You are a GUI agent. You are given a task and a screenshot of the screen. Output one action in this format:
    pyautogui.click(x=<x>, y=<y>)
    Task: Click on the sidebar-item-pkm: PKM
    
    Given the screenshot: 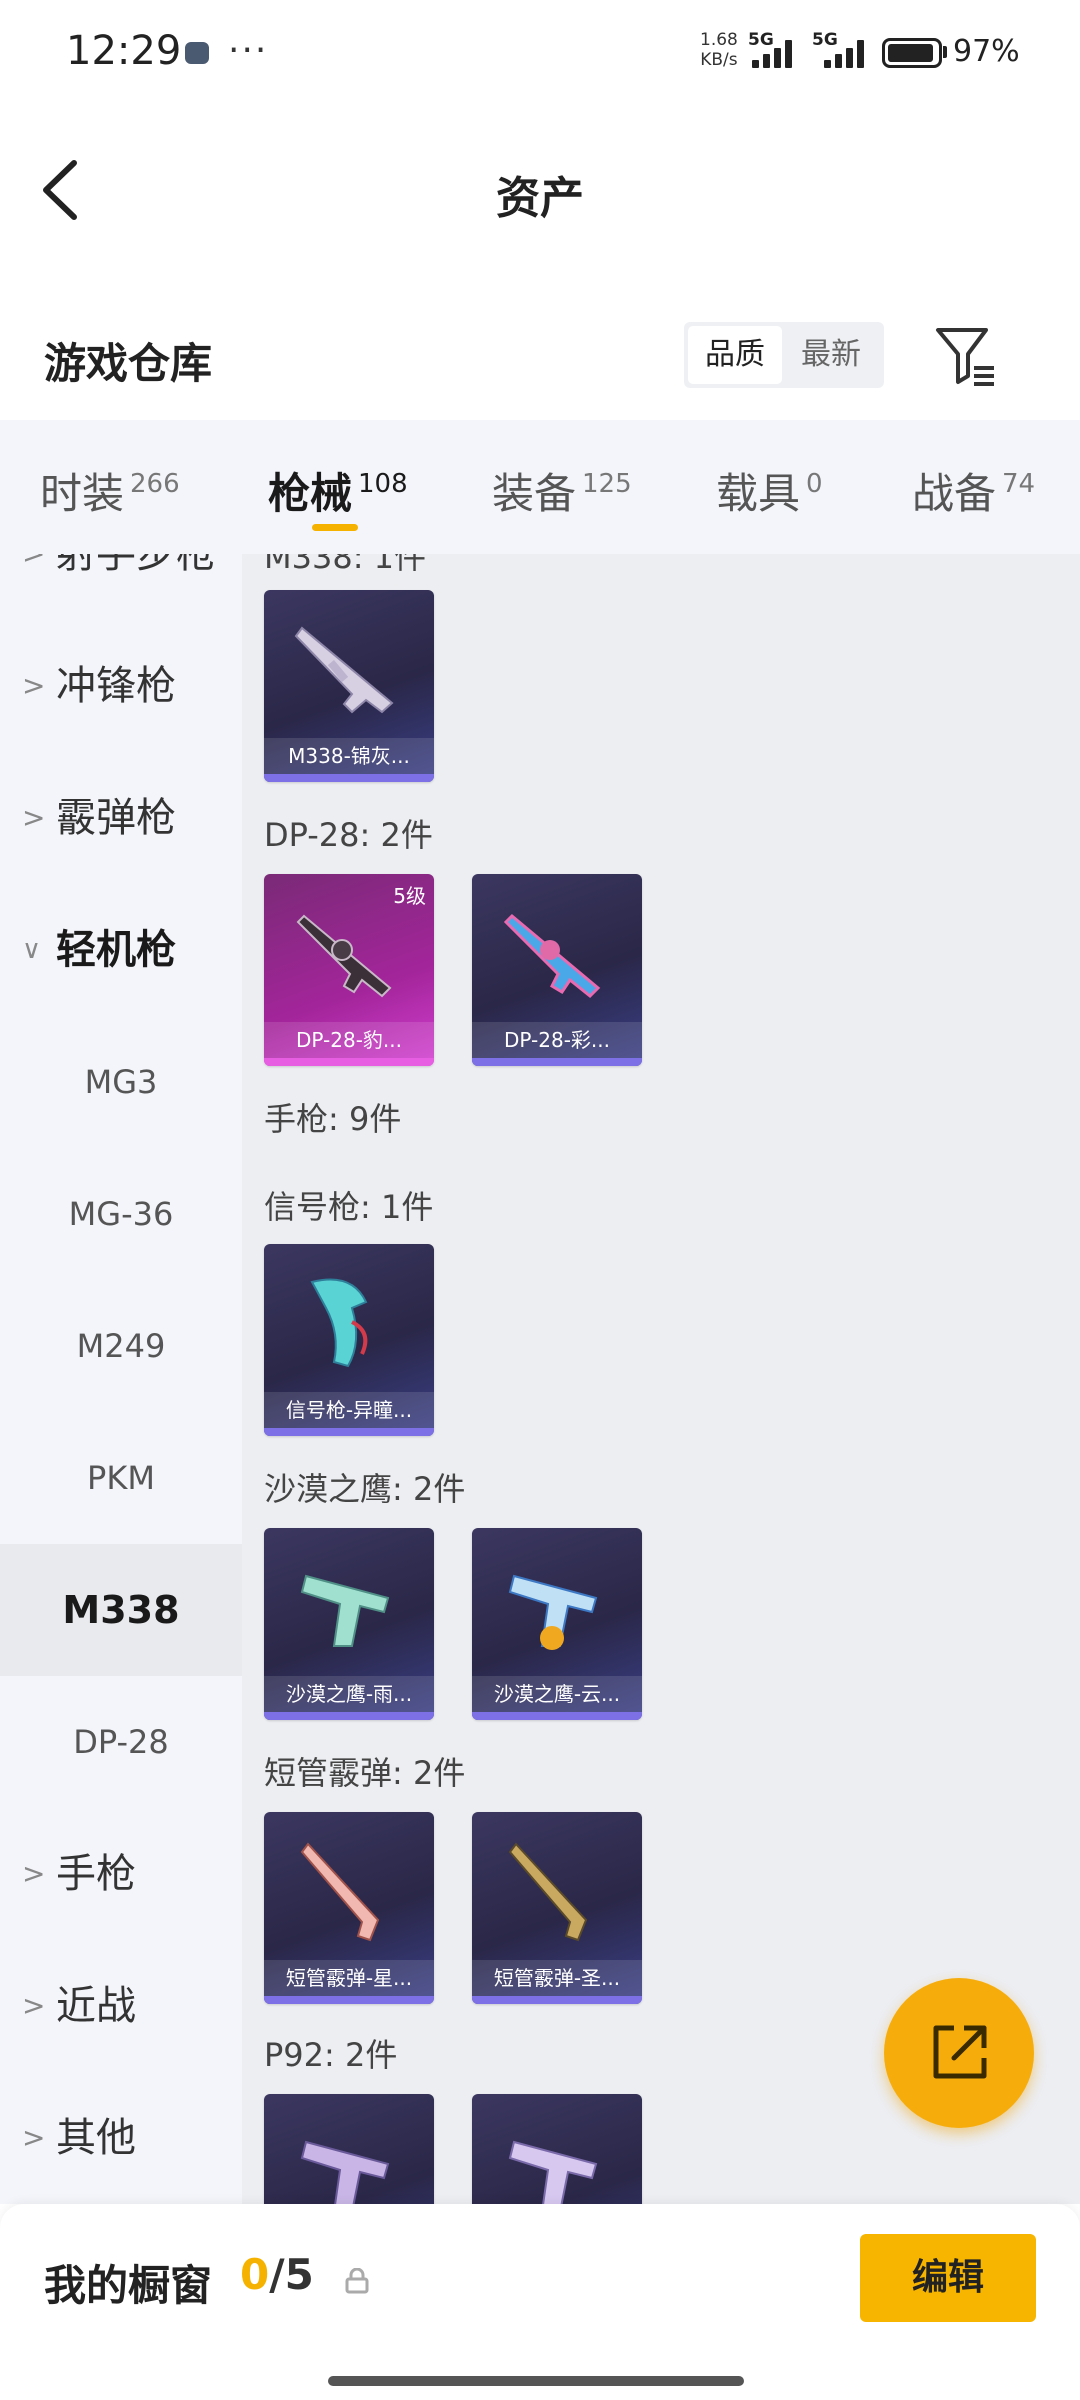 What is the action you would take?
    pyautogui.click(x=121, y=1478)
    